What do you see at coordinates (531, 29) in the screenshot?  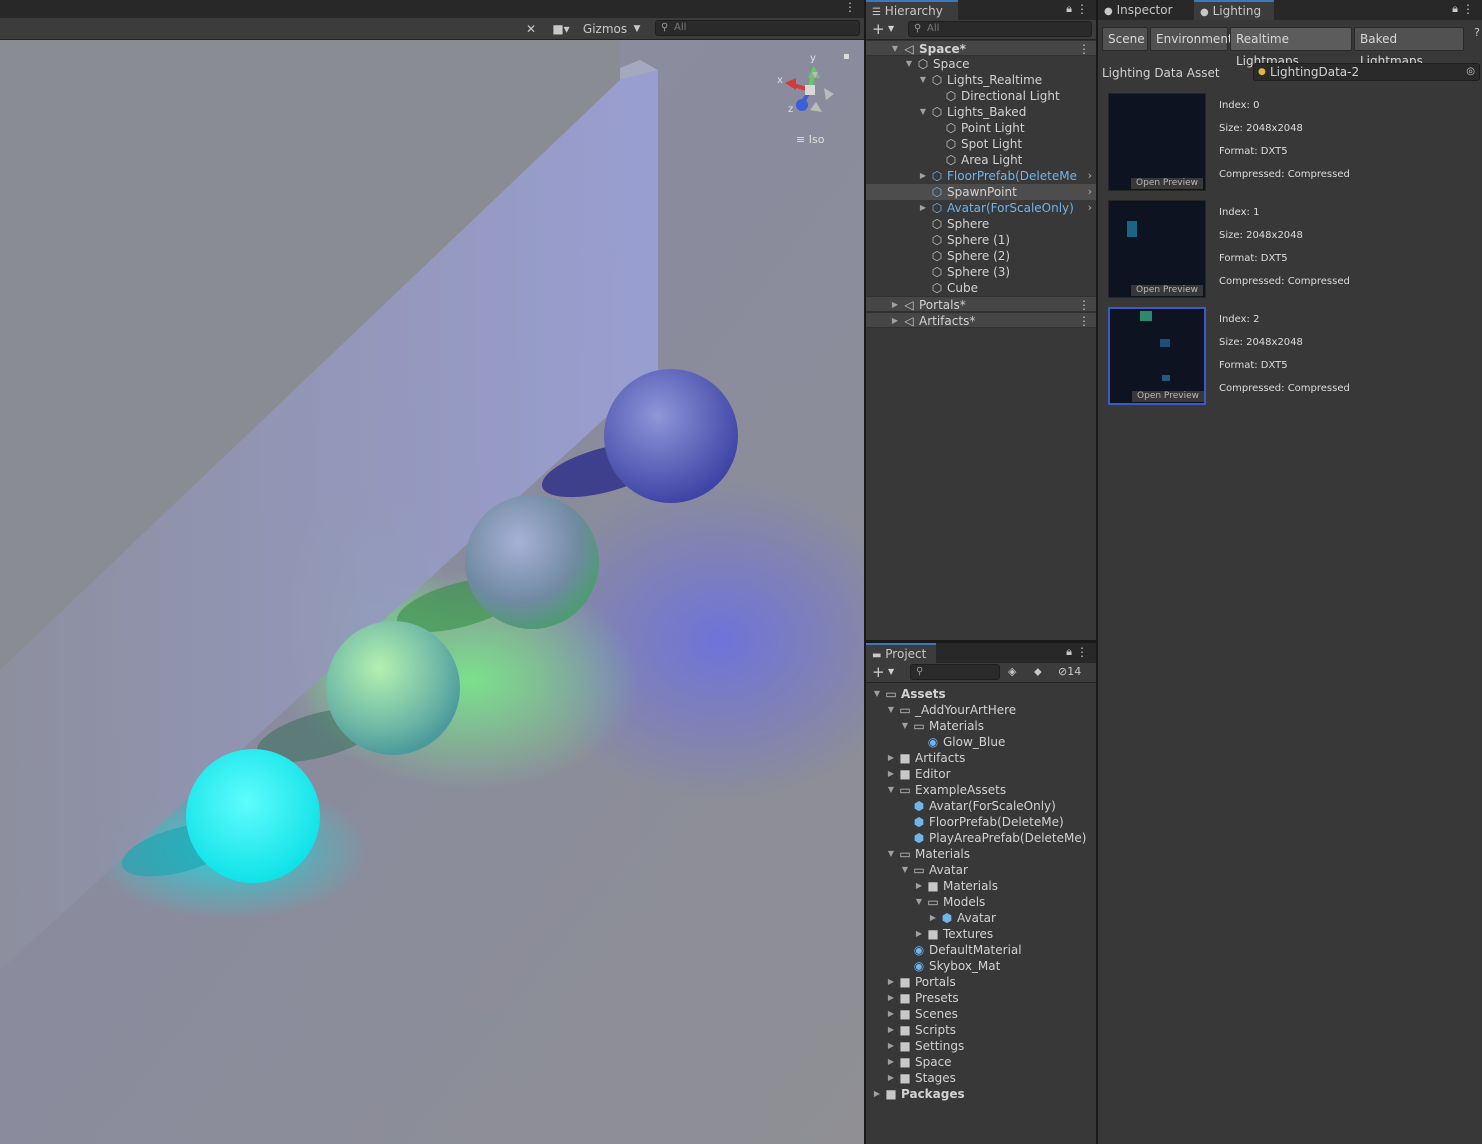 I see `crossed-tools-icon: ✕` at bounding box center [531, 29].